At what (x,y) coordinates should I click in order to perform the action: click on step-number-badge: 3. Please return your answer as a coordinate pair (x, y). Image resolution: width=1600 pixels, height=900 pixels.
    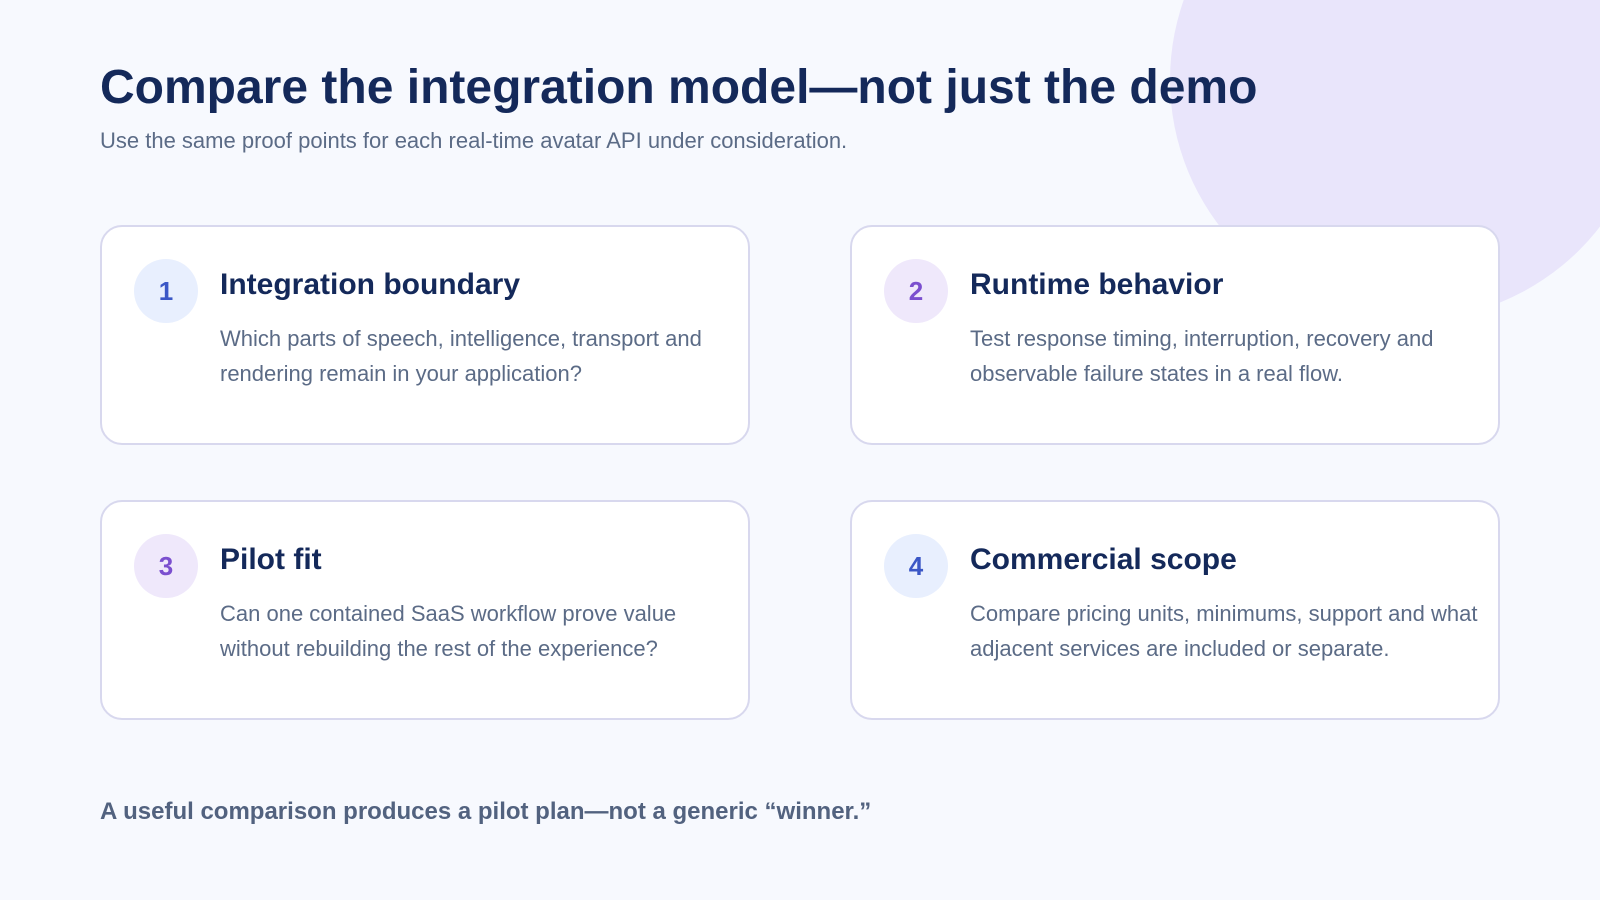
    Looking at the image, I should click on (166, 566).